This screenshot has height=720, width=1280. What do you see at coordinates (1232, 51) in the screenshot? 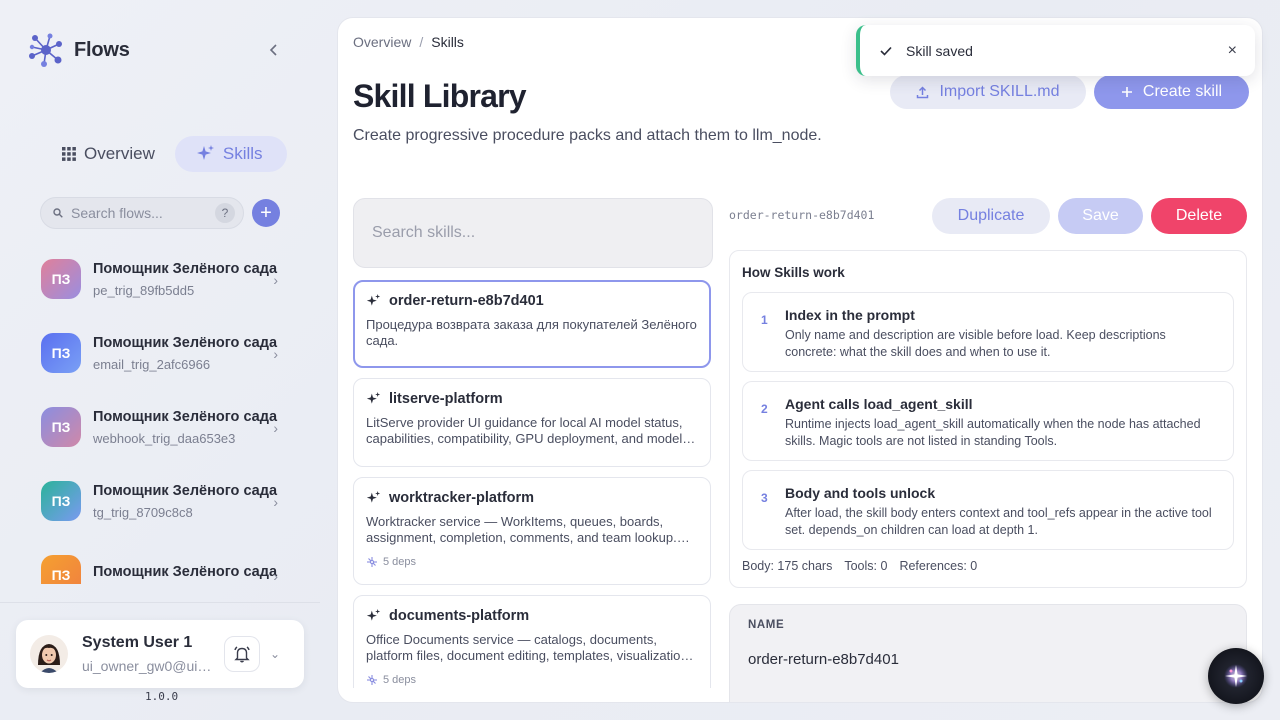
I see `close-icon: ×` at bounding box center [1232, 51].